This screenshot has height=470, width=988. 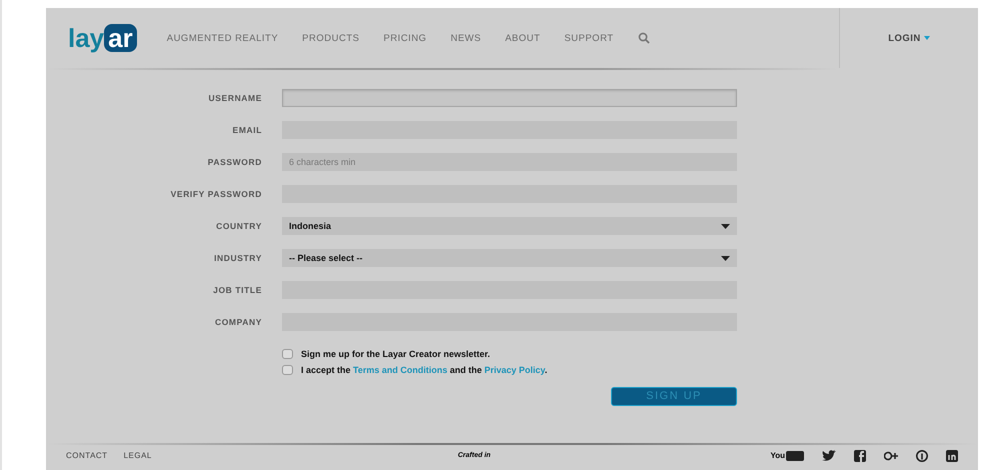 What do you see at coordinates (238, 322) in the screenshot?
I see `field-label: COMPANY` at bounding box center [238, 322].